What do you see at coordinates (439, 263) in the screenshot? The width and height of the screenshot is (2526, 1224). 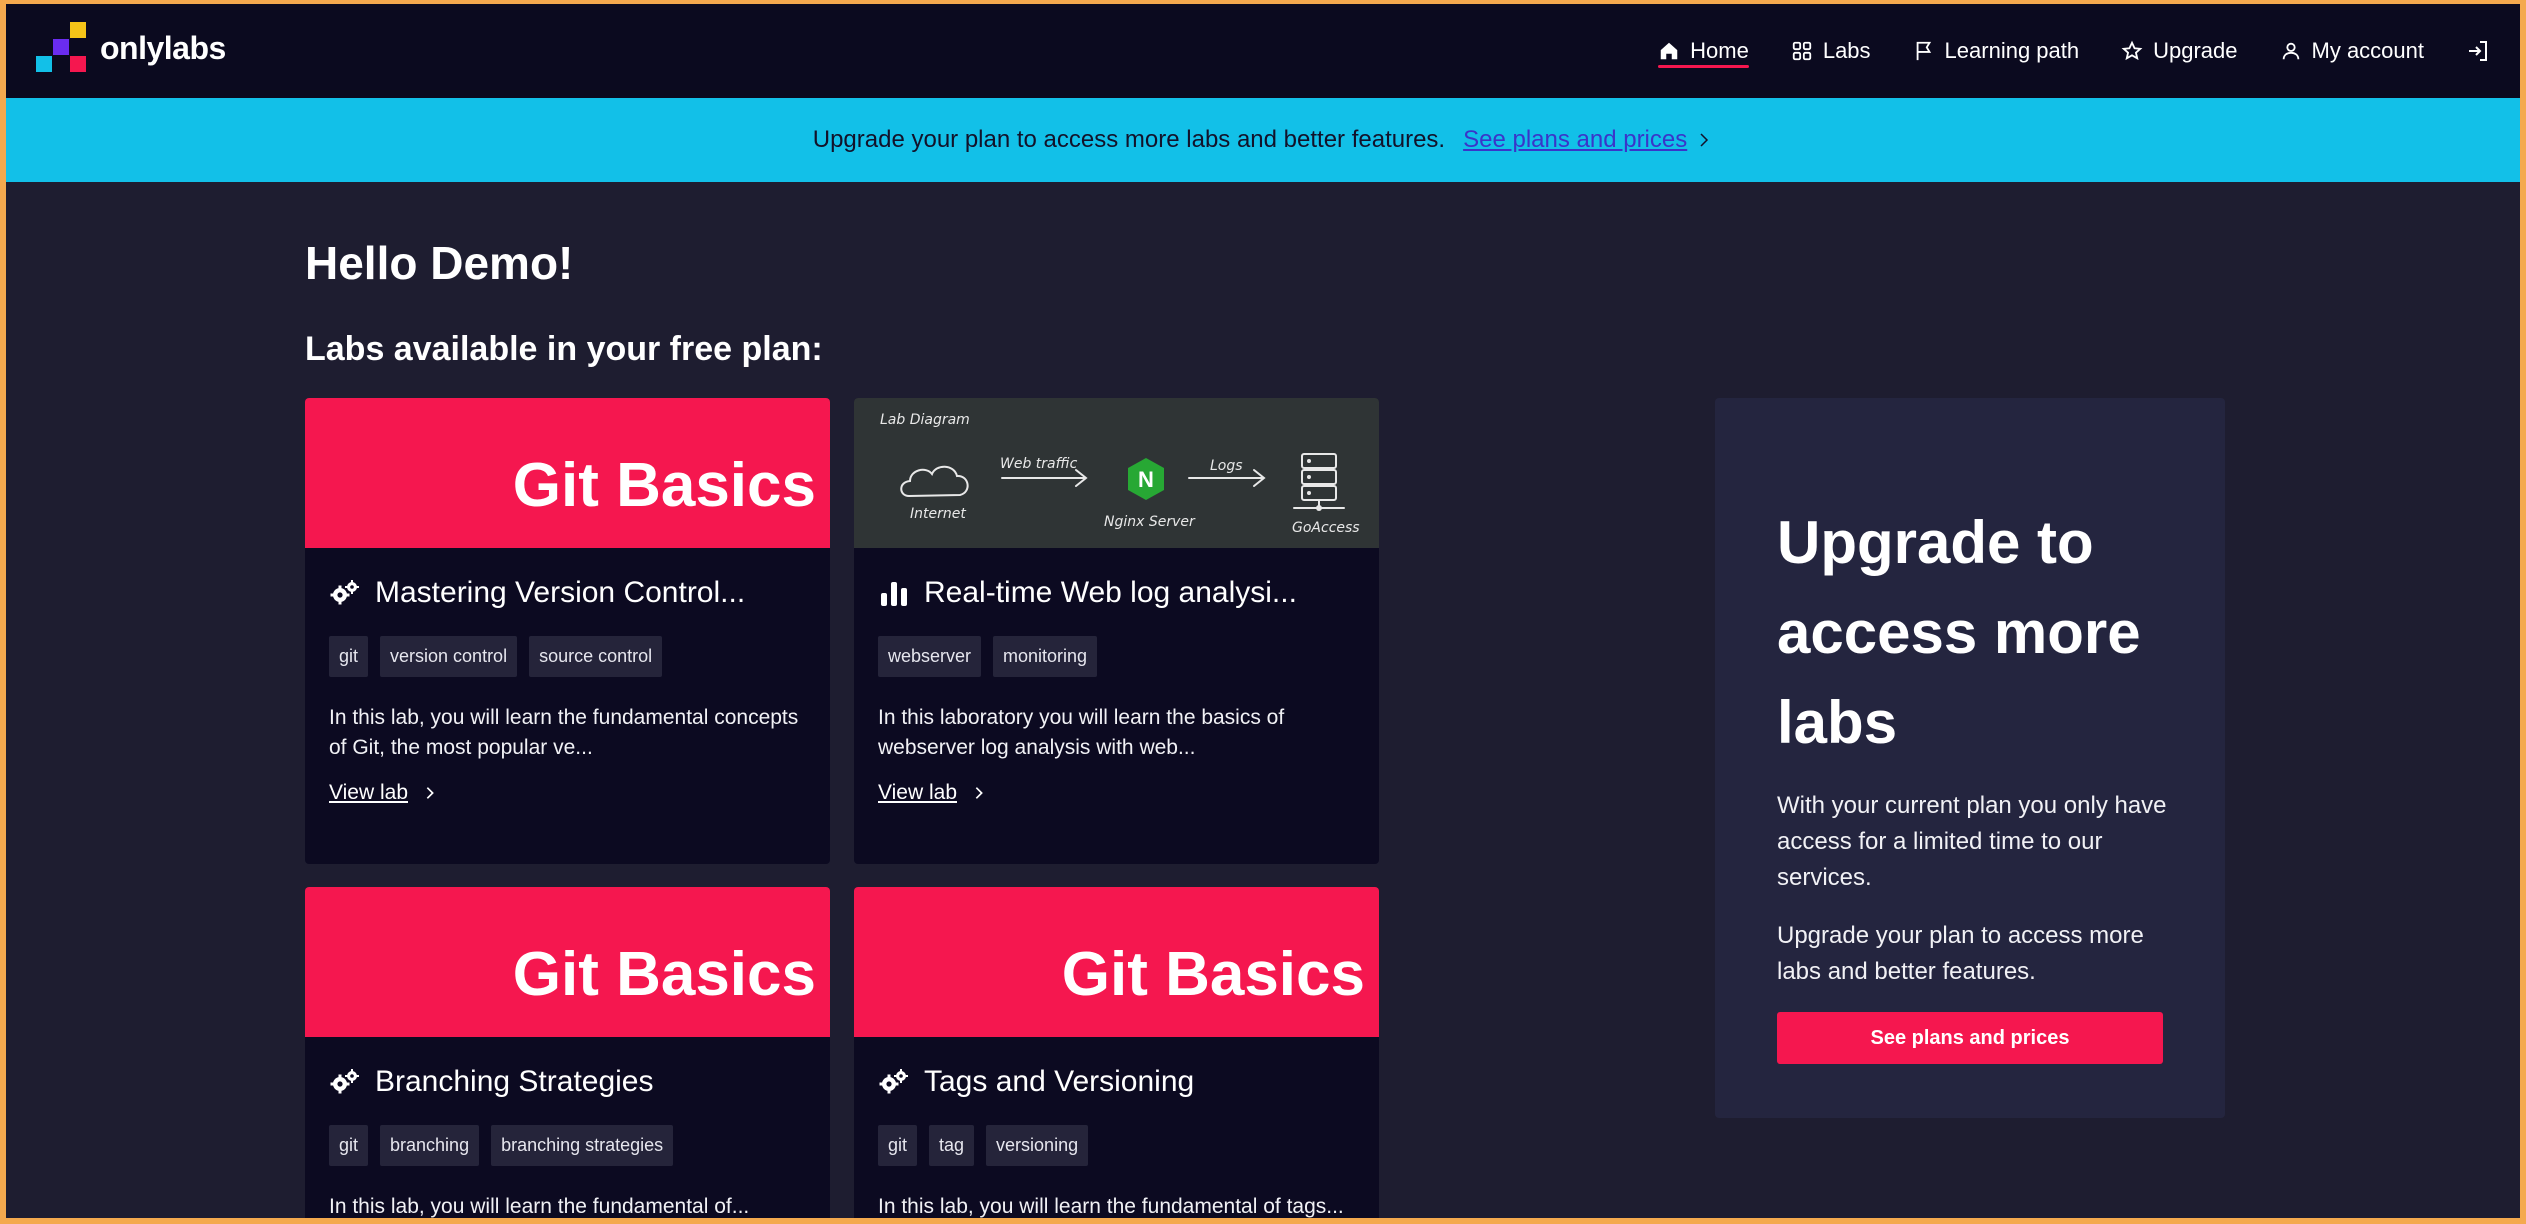 I see `page-title: Hello Demo!` at bounding box center [439, 263].